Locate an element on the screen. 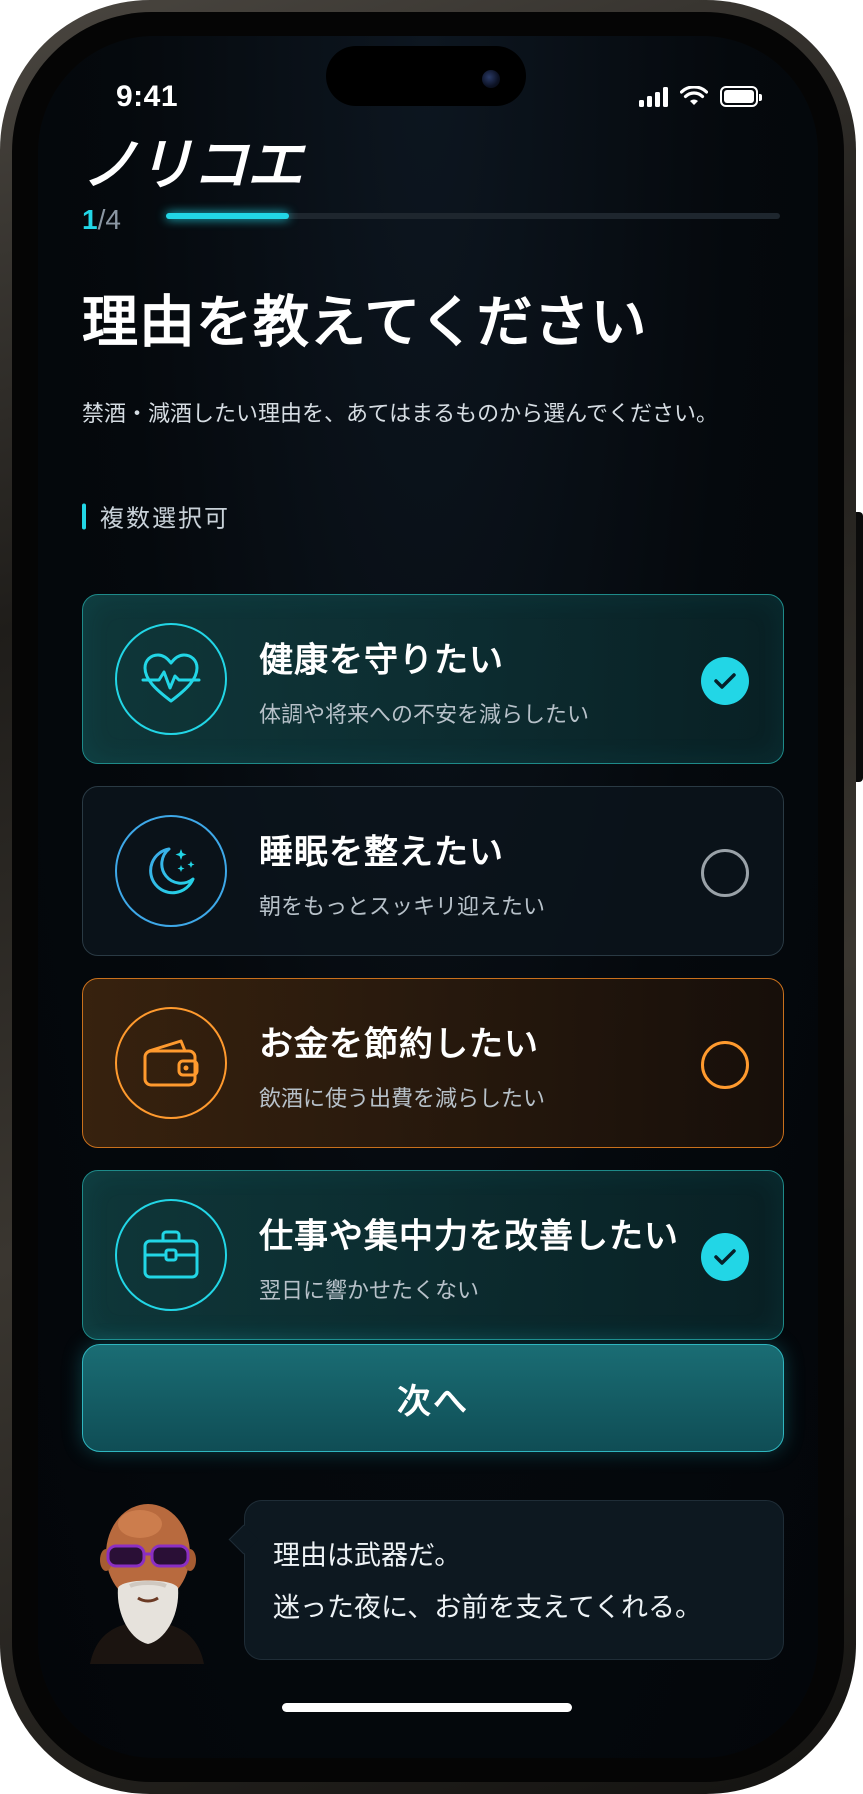  wallet-icon is located at coordinates (171, 1063).